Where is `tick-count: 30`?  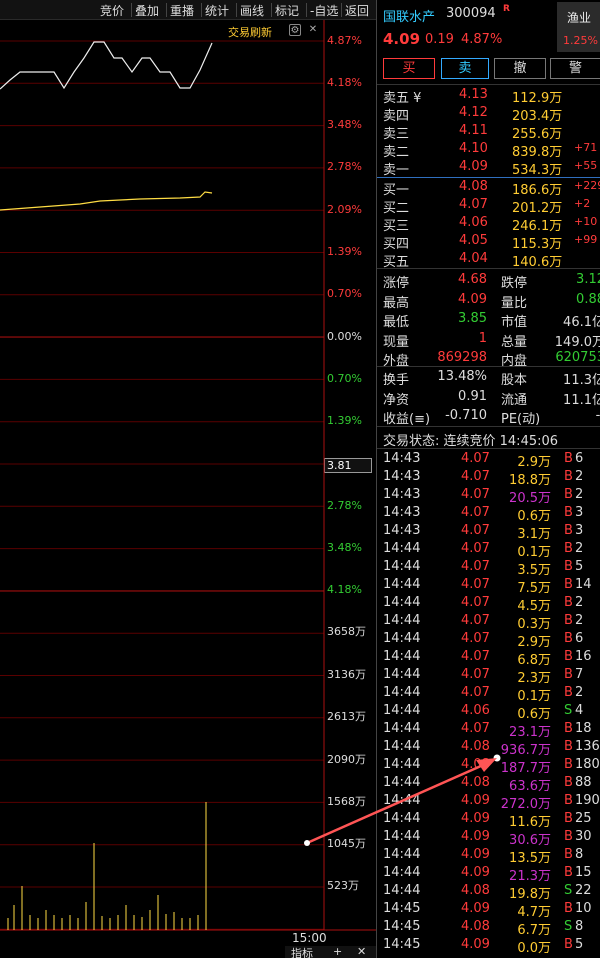 tick-count: 30 is located at coordinates (583, 836).